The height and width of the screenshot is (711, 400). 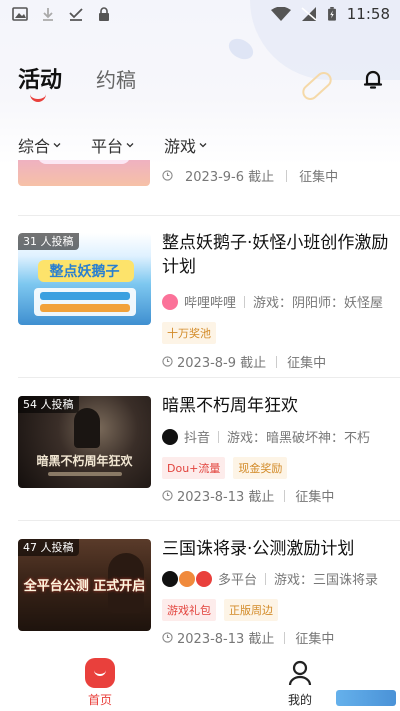 What do you see at coordinates (220, 610) in the screenshot?
I see `tag-list: 游戏礼包 正版周边` at bounding box center [220, 610].